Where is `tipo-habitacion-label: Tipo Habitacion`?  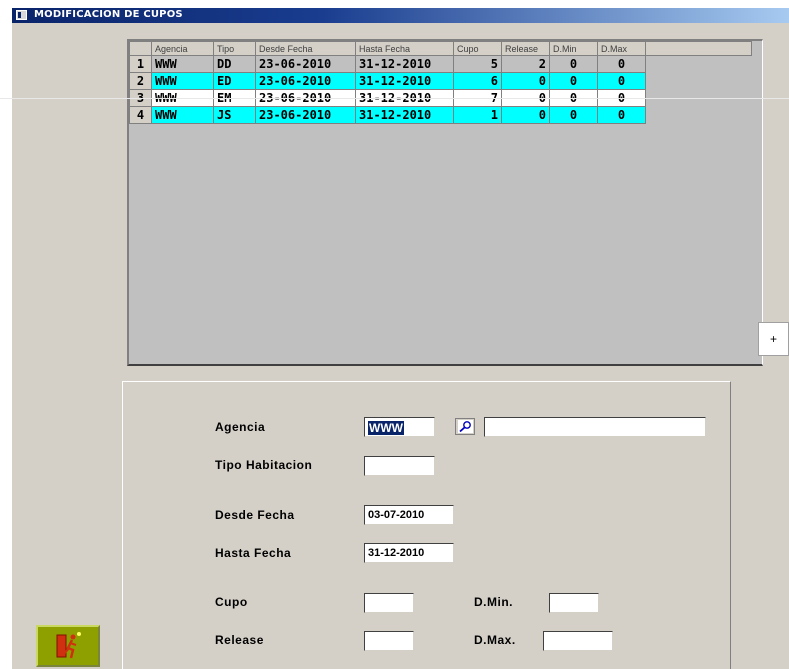
tipo-habitacion-label: Tipo Habitacion is located at coordinates (264, 465).